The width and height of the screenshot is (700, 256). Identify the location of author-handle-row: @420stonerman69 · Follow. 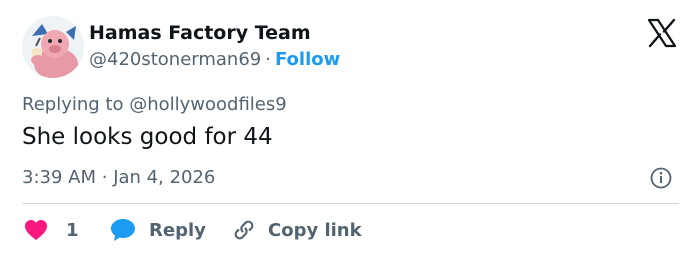
(214, 59).